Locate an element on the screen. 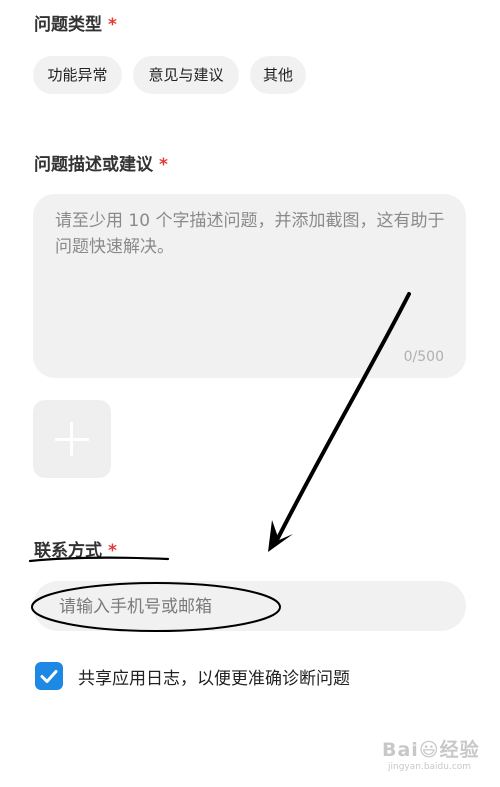 This screenshot has height=787, width=500. contact-title-text: 联系方式 is located at coordinates (68, 551).